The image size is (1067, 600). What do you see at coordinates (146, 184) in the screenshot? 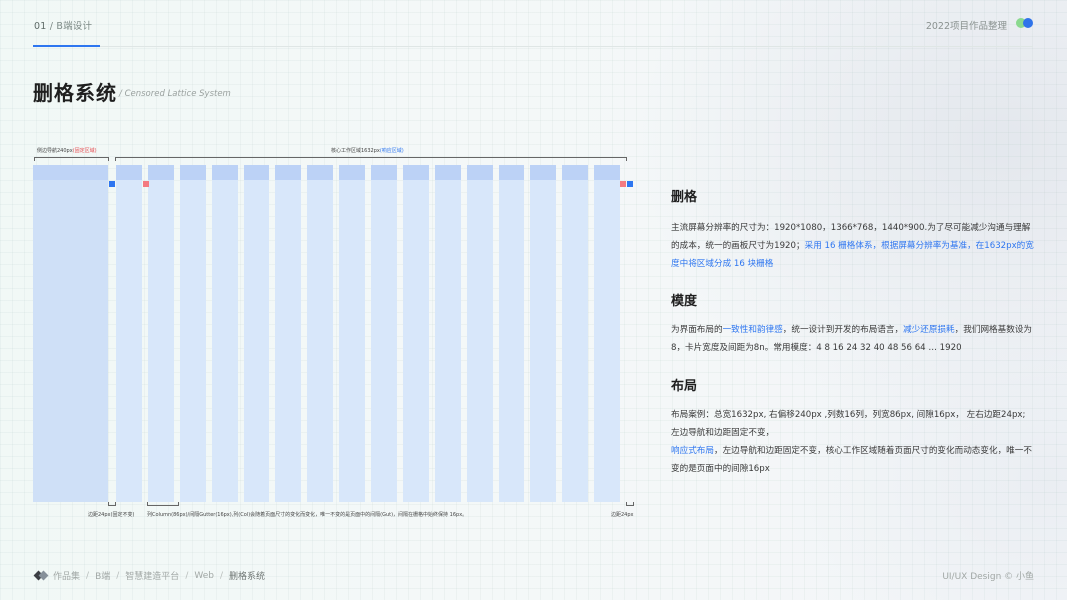
I see `gutter-marker` at bounding box center [146, 184].